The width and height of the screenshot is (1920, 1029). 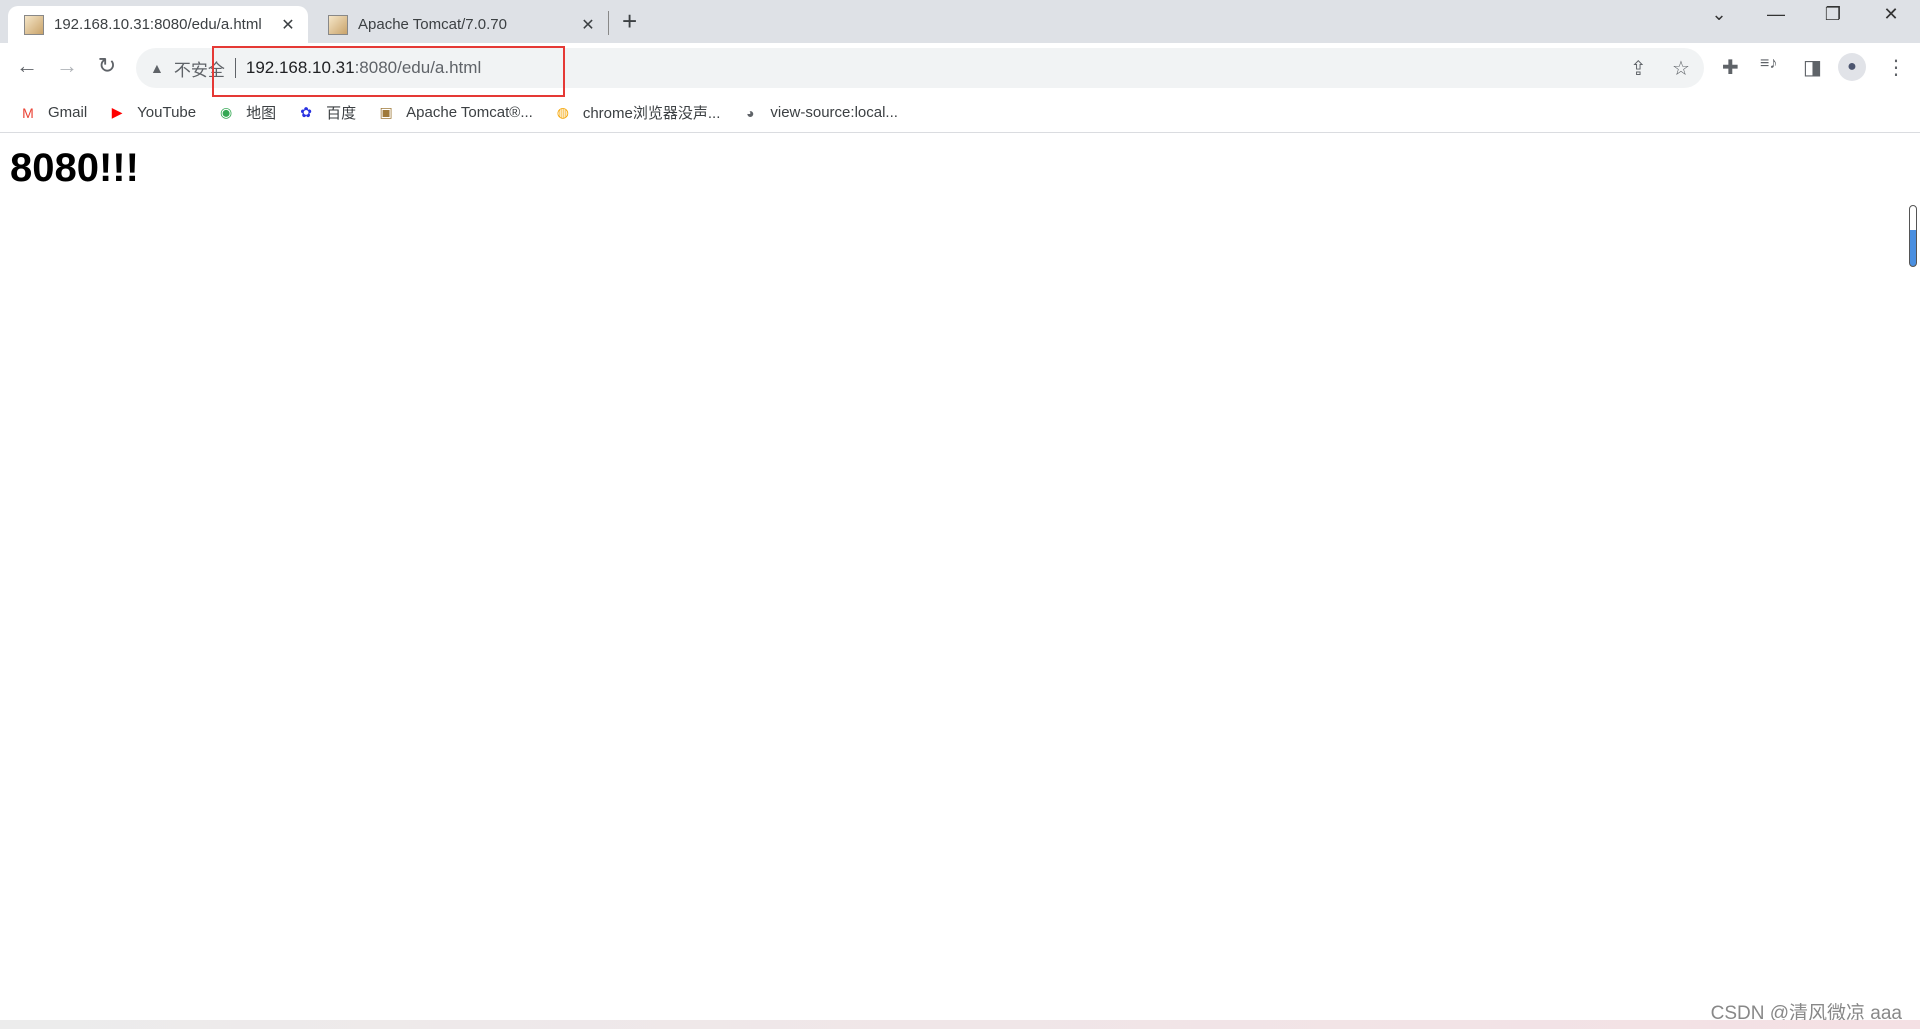 What do you see at coordinates (386, 112) in the screenshot?
I see `bookmark-icon: ▣` at bounding box center [386, 112].